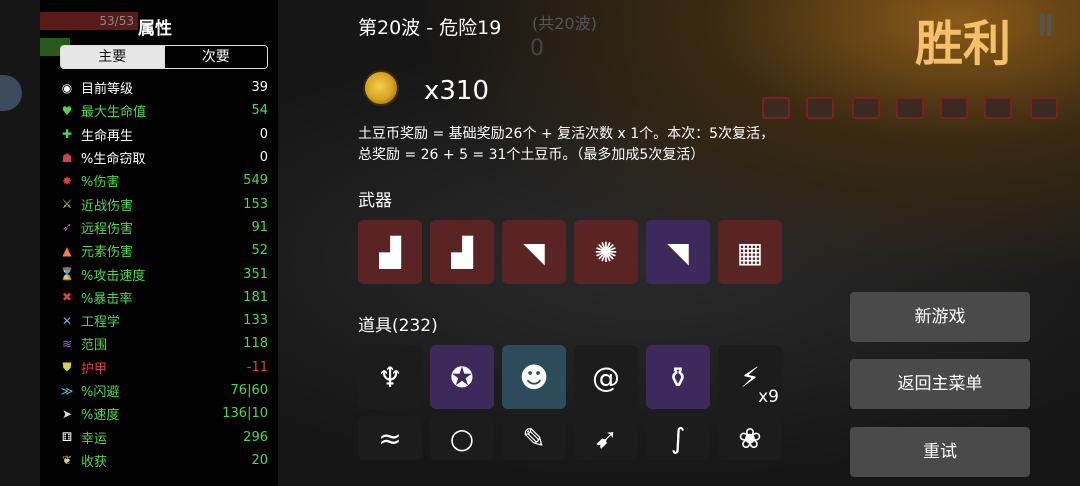 Image resolution: width=1080 pixels, height=486 pixels. Describe the element at coordinates (67, 180) in the screenshot. I see `damage-icon: ✸` at that location.